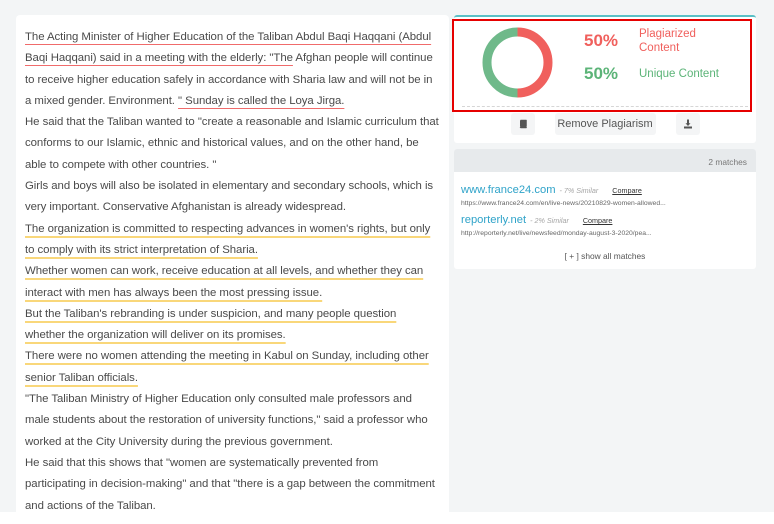 The height and width of the screenshot is (524, 774). I want to click on action-bar: Remove Plagiarism, so click(605, 124).